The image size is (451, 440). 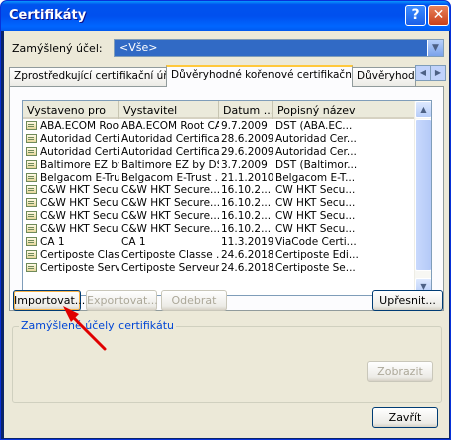 I want to click on column-issued-to: Vystaveno pro, so click(x=71, y=110).